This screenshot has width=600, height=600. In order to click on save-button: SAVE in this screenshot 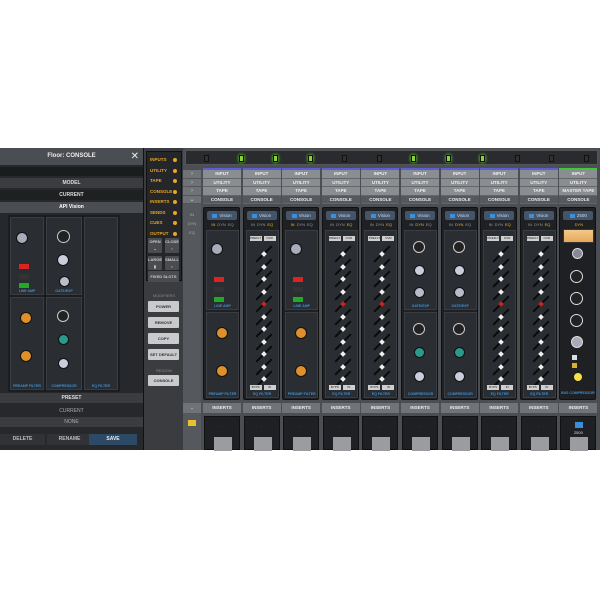, I will do `click(113, 439)`.